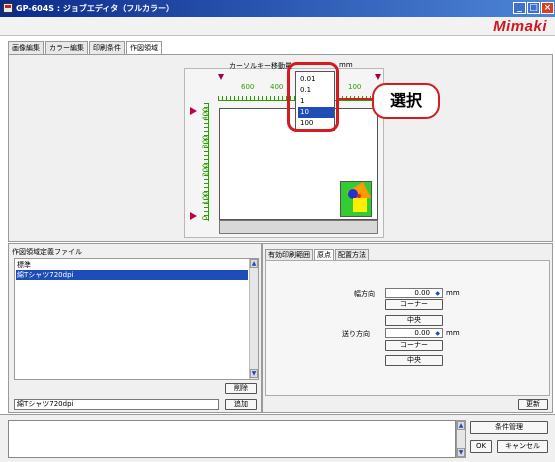 The image size is (555, 462). What do you see at coordinates (193, 216) in the screenshot?
I see `left-bottom-marker-icon` at bounding box center [193, 216].